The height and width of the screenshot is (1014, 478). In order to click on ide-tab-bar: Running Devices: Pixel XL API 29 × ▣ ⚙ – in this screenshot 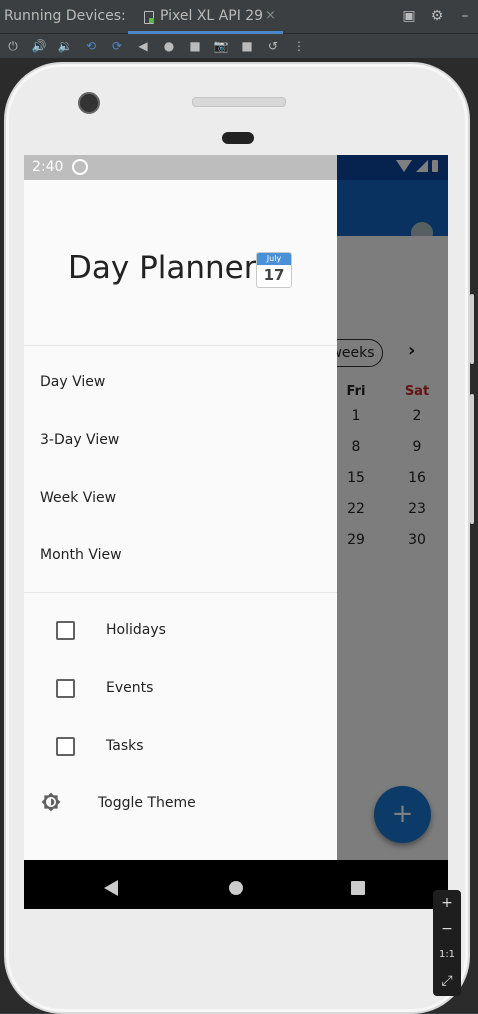, I will do `click(239, 17)`.